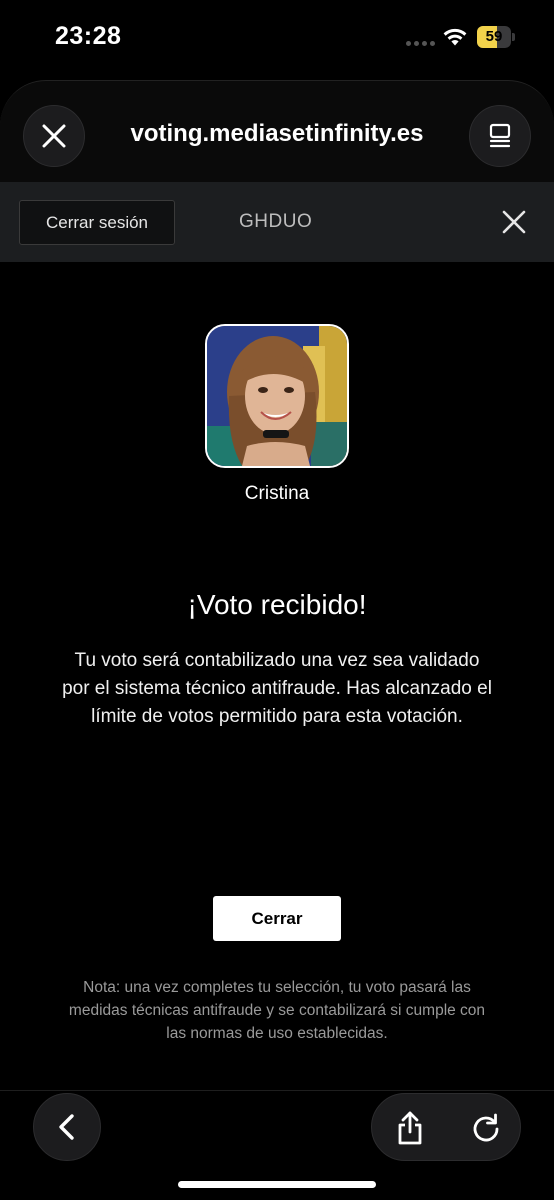  I want to click on toolbar-divider, so click(277, 1090).